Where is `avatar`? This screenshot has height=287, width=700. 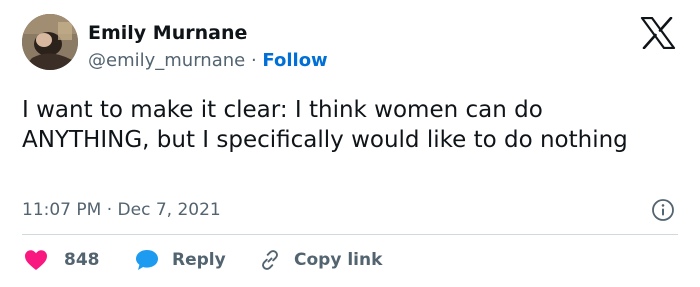
avatar is located at coordinates (50, 42).